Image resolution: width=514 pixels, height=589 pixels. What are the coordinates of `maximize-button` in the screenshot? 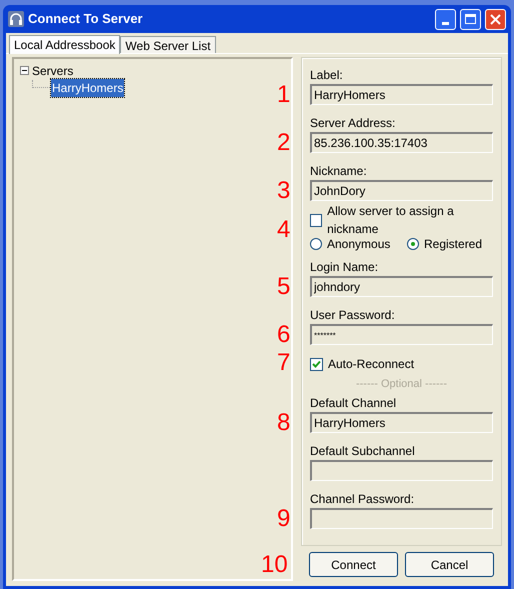 It's located at (470, 19).